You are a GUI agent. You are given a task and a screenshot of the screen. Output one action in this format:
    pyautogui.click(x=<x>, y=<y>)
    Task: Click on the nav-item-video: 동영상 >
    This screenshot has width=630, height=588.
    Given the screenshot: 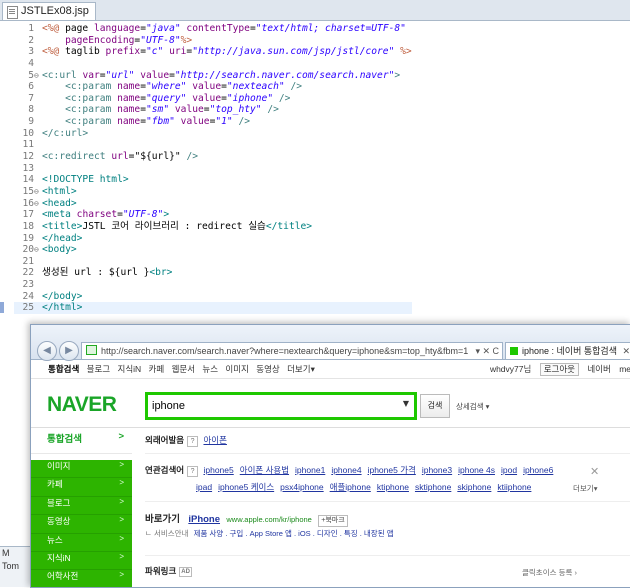 What is the action you would take?
    pyautogui.click(x=81, y=524)
    